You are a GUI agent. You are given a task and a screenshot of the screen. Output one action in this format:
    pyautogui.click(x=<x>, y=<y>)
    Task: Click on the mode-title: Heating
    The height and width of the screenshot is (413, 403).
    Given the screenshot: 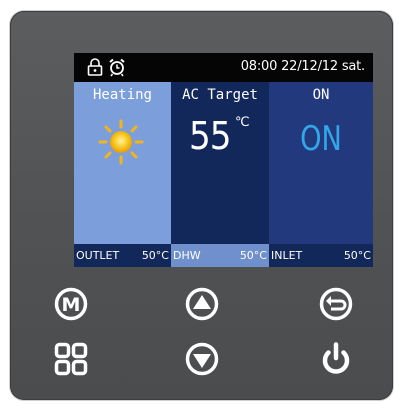 What is the action you would take?
    pyautogui.click(x=122, y=95)
    